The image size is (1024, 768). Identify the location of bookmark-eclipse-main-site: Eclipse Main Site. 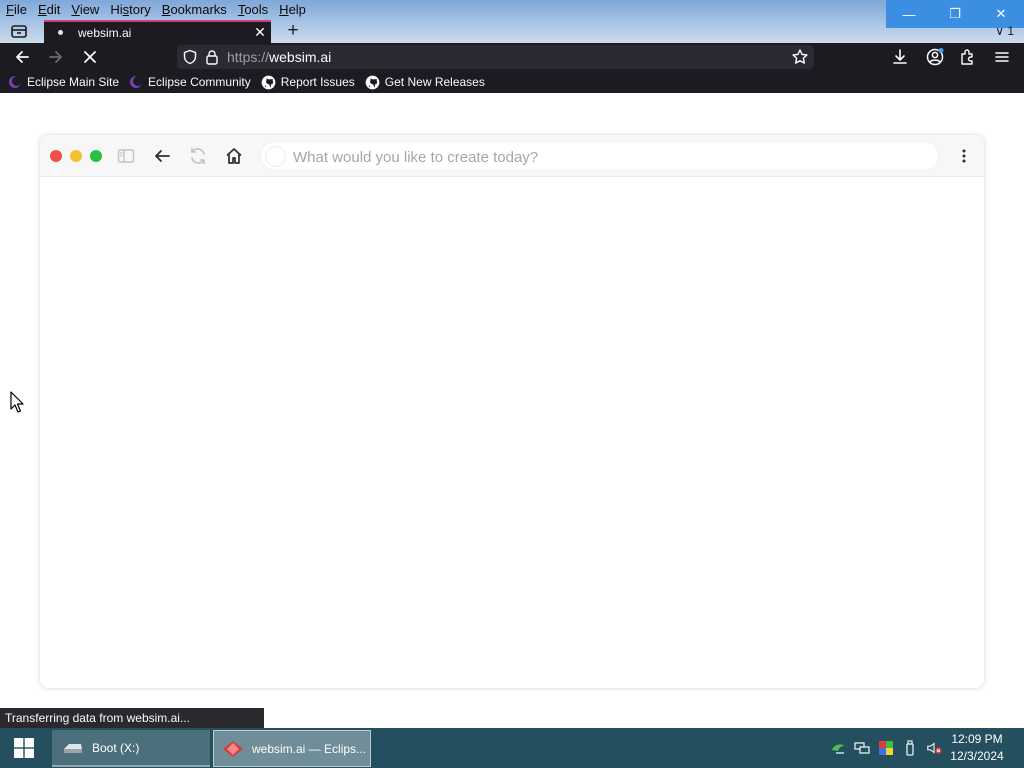
(63, 82).